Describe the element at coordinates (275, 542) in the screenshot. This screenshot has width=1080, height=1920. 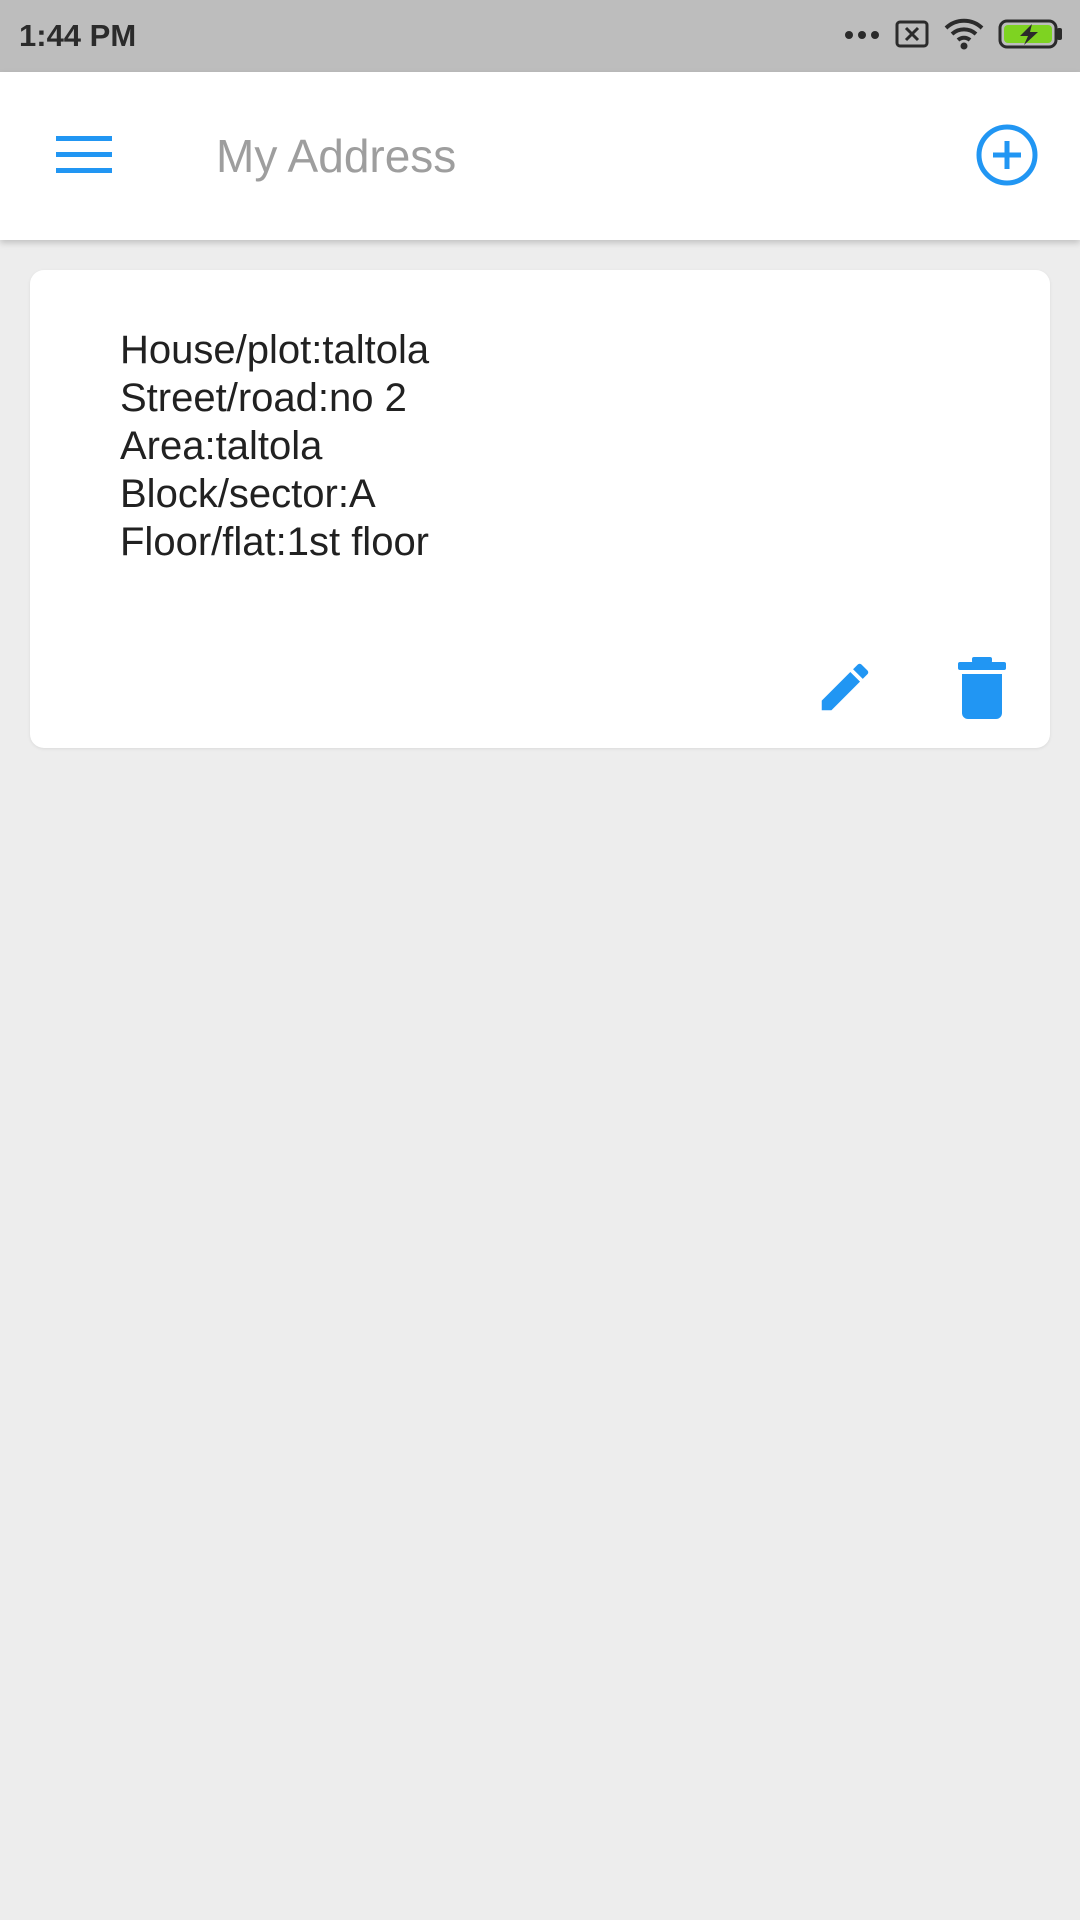
I see `address-floor-flat: Floor/flat:1st floor` at that location.